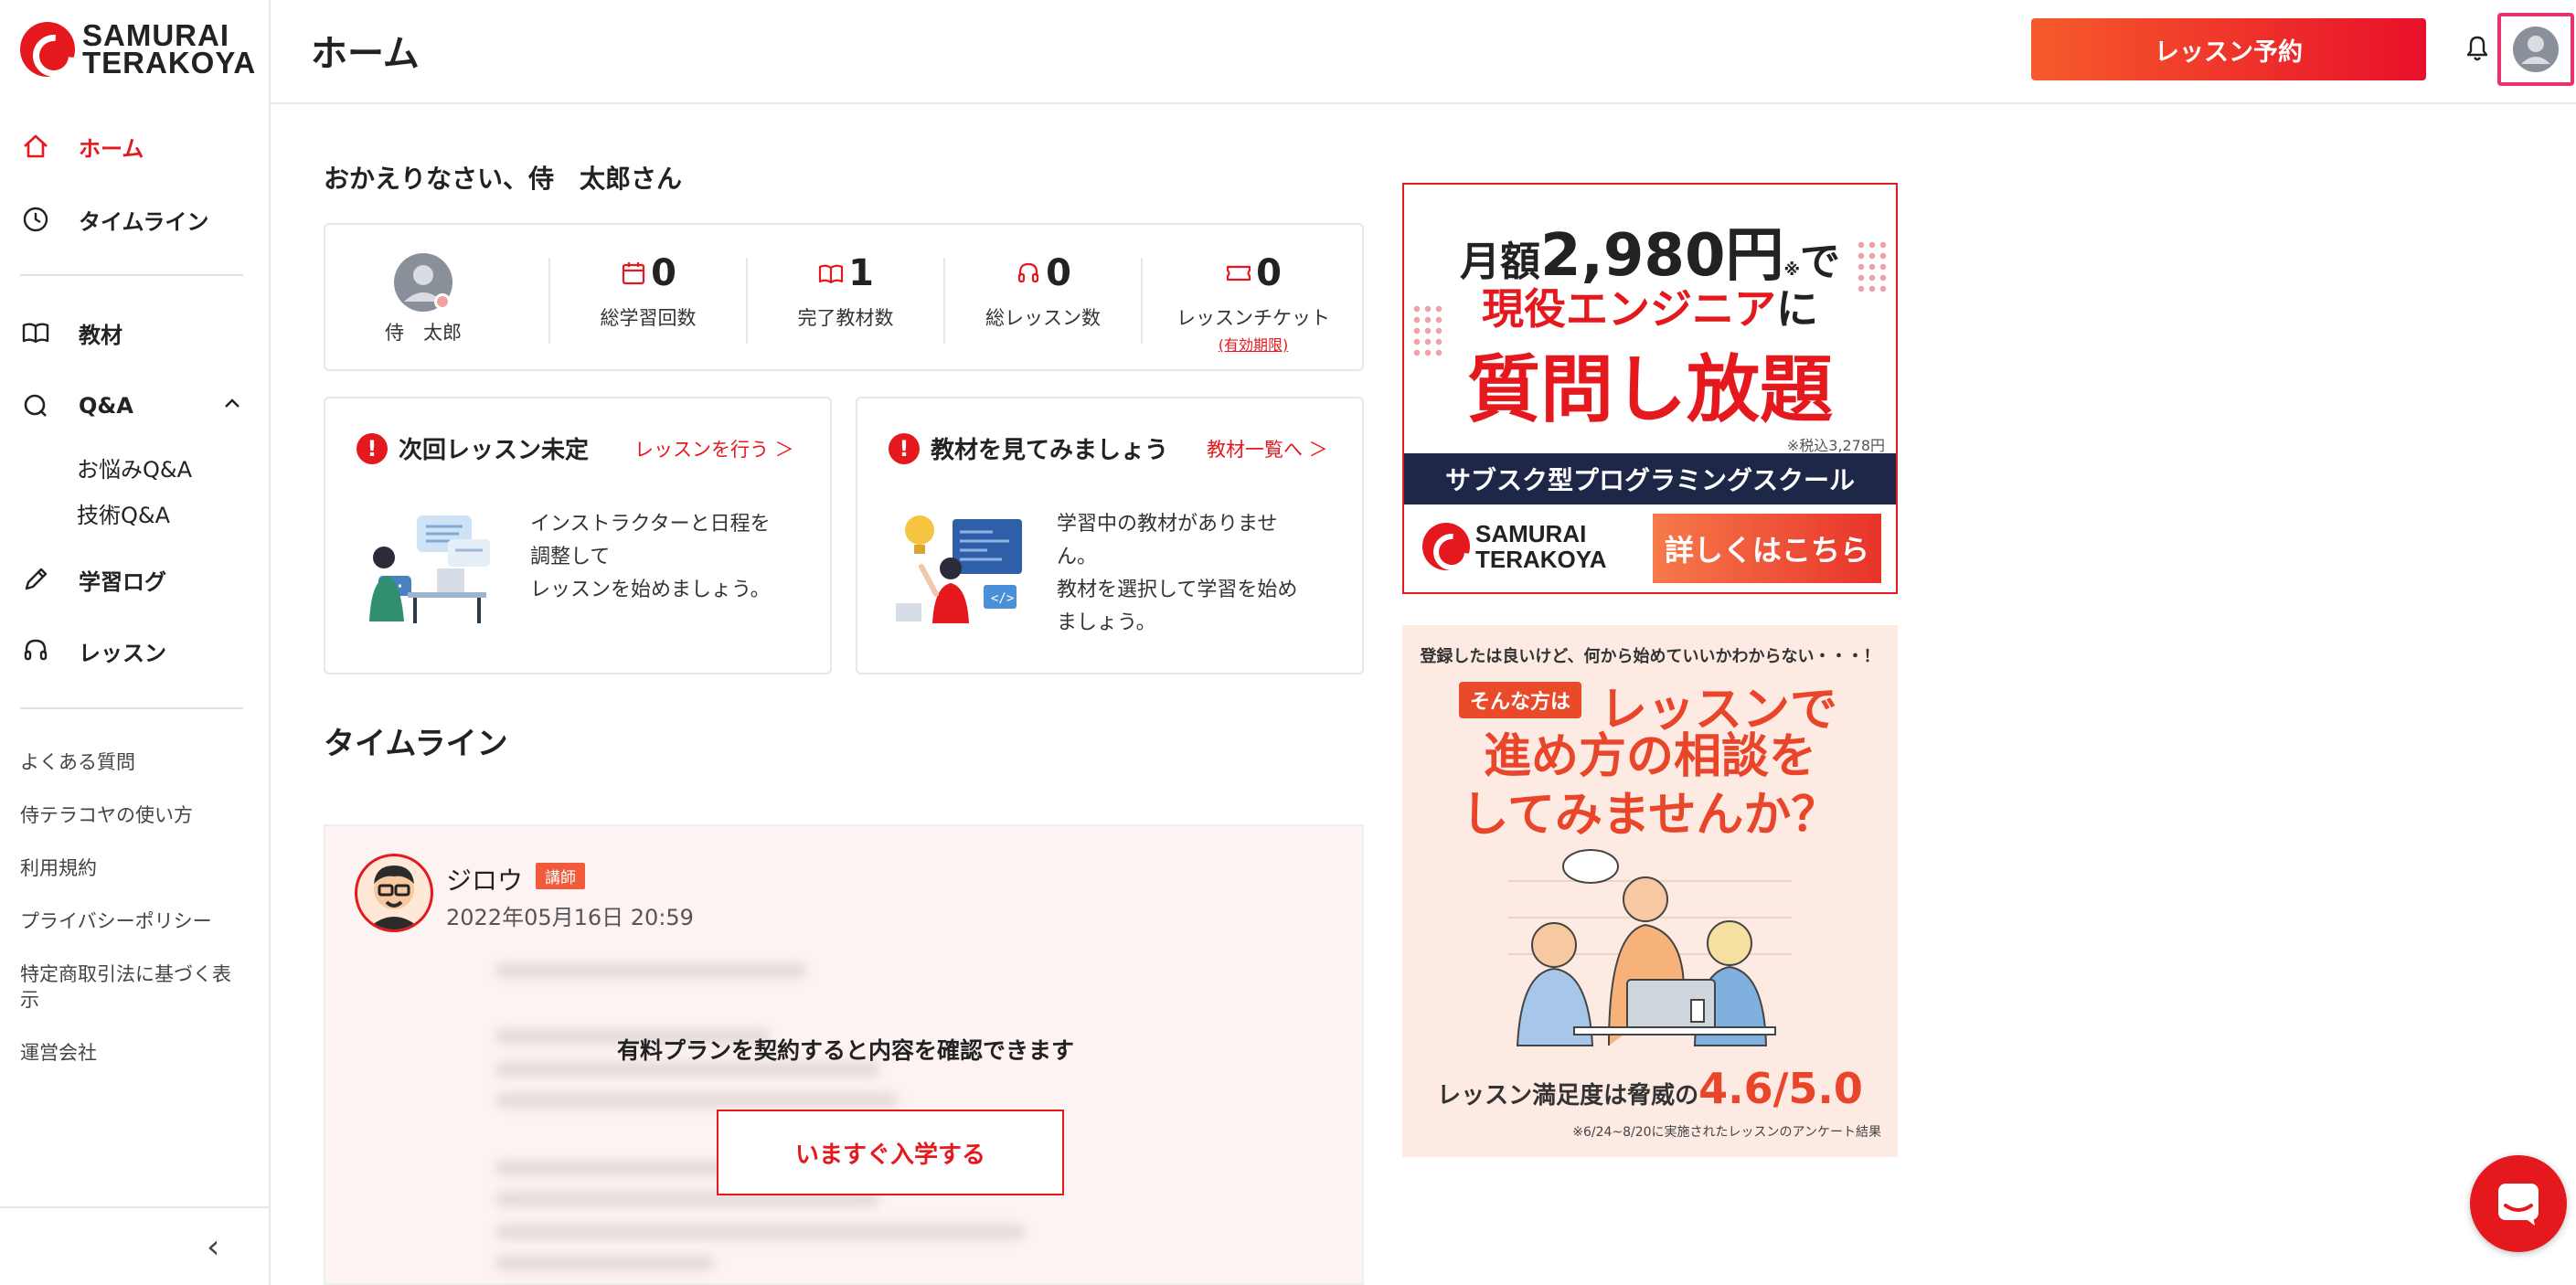  What do you see at coordinates (570, 918) in the screenshot?
I see `post-date: 2022年05月16日 20:59` at bounding box center [570, 918].